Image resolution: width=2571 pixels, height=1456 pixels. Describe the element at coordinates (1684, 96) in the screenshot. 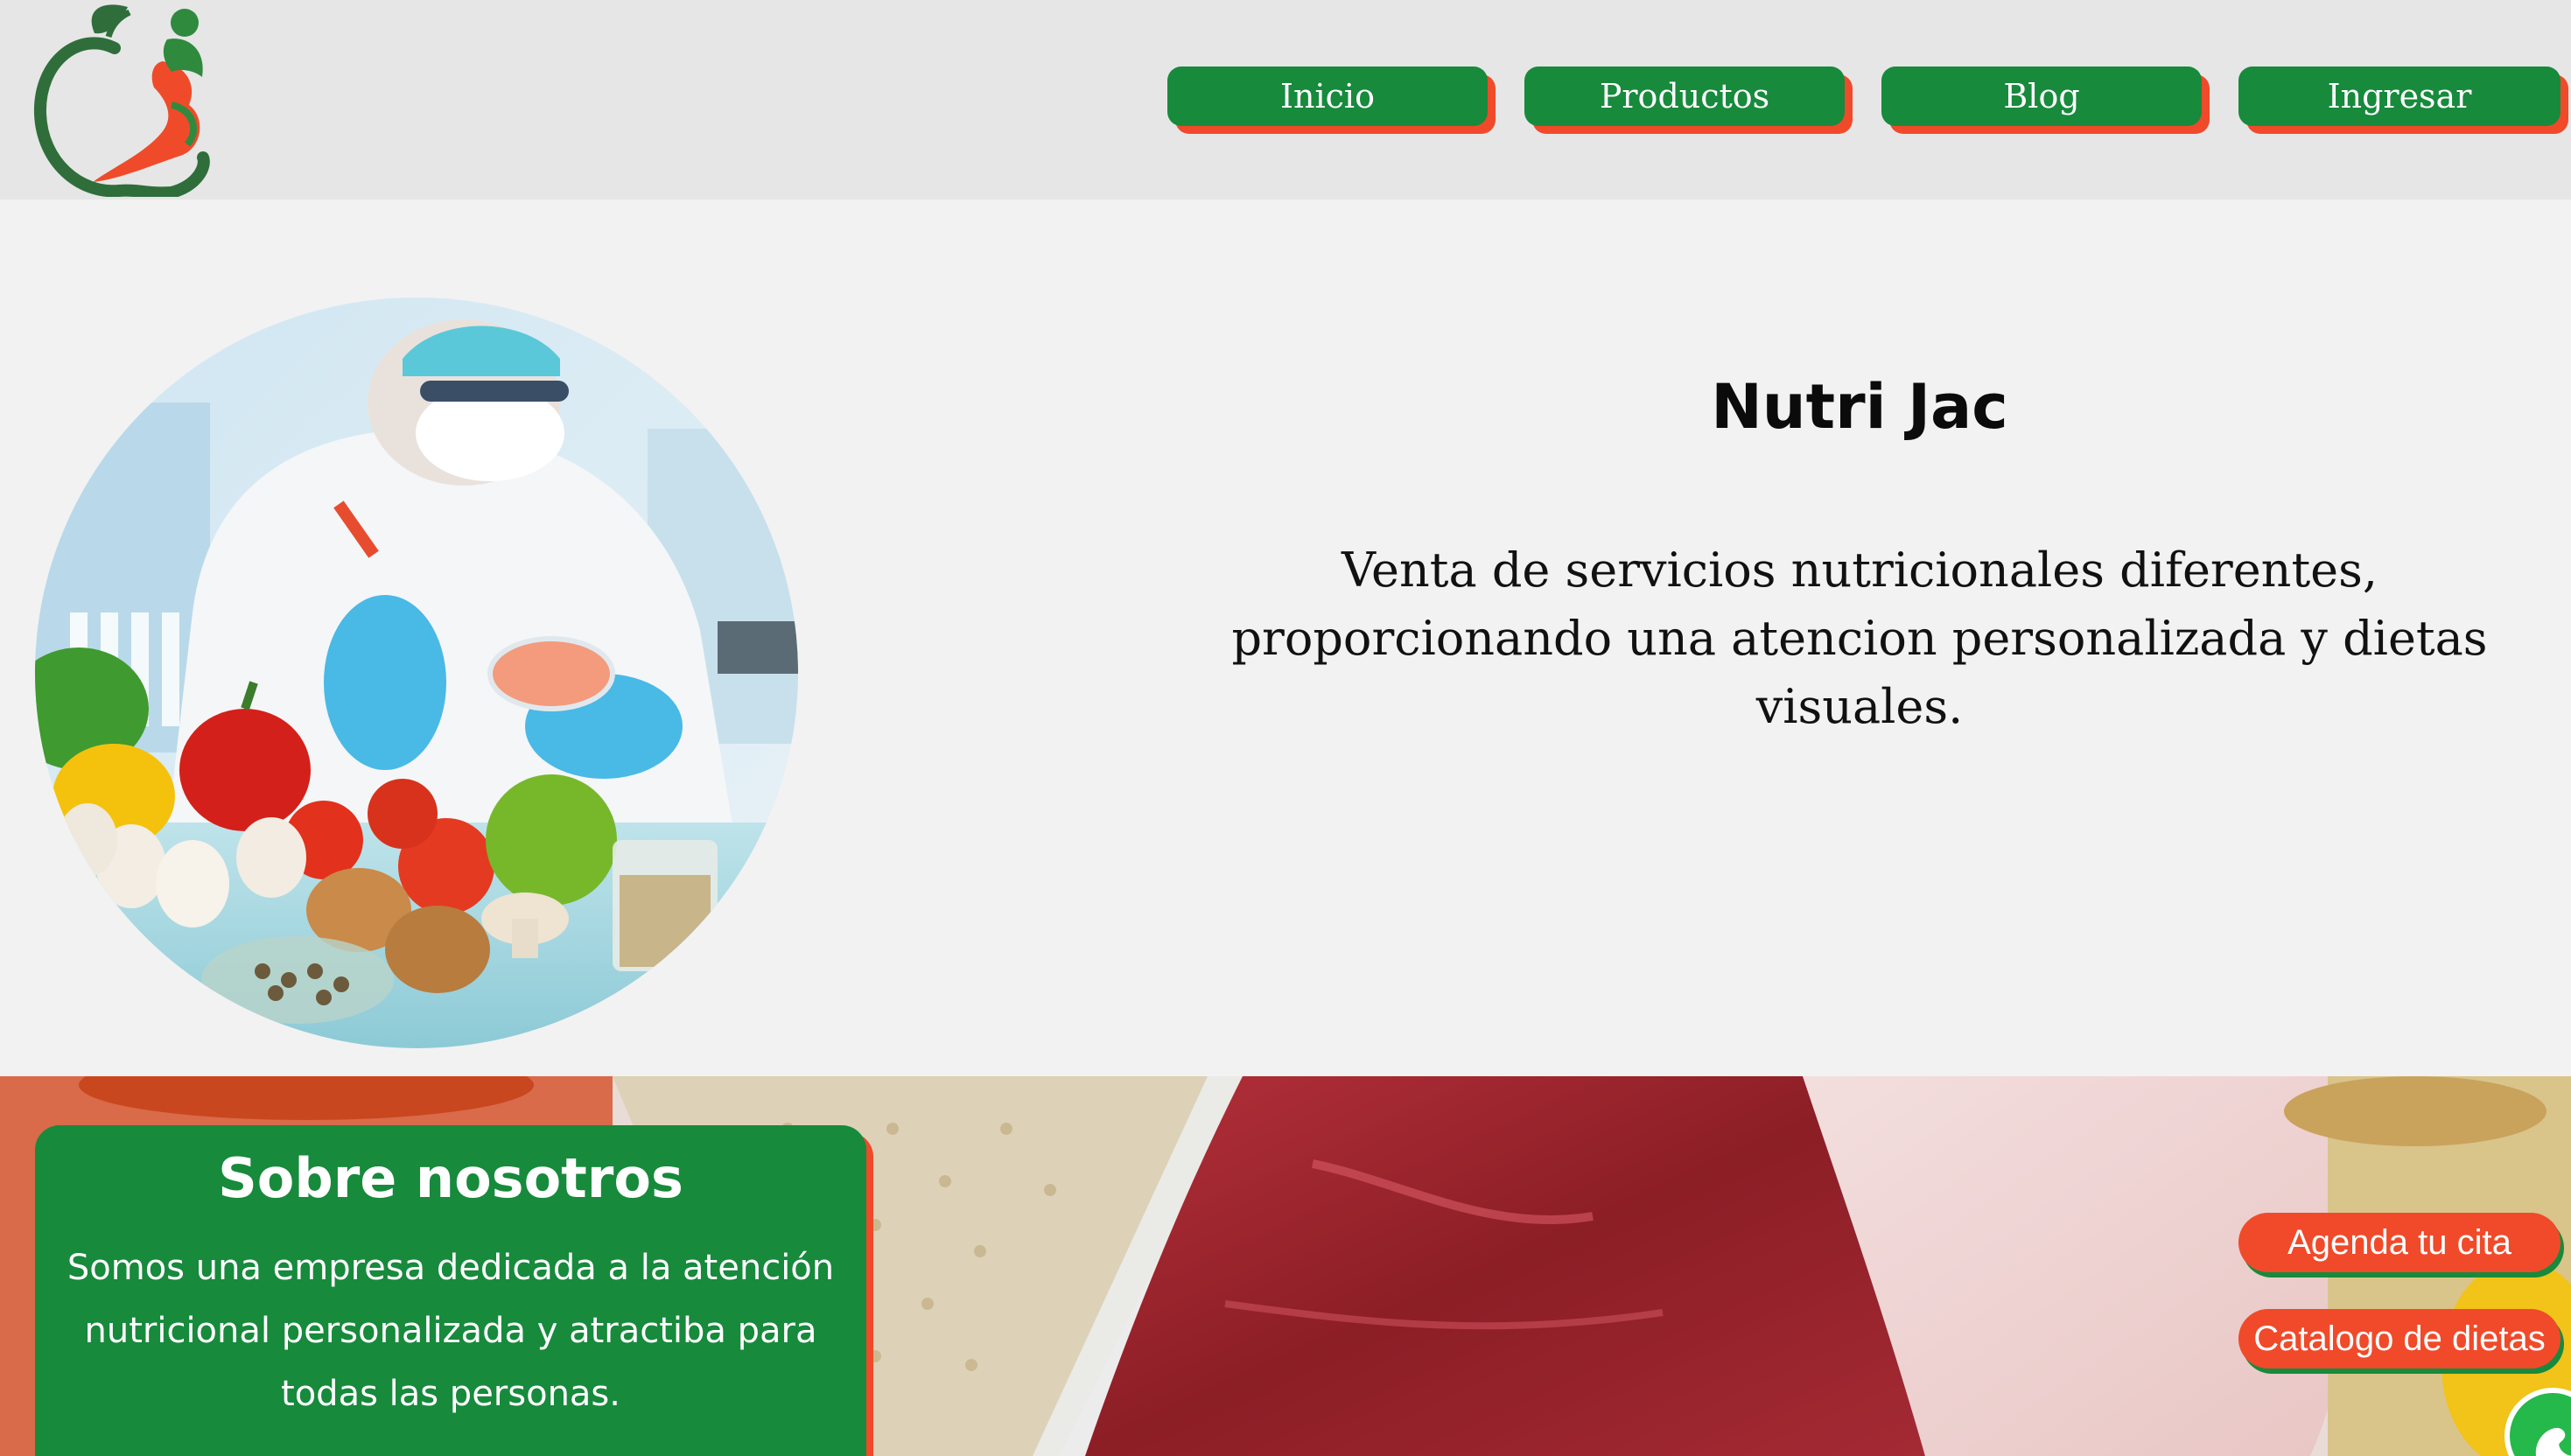

I see `nav-productos-button: Productos` at that location.